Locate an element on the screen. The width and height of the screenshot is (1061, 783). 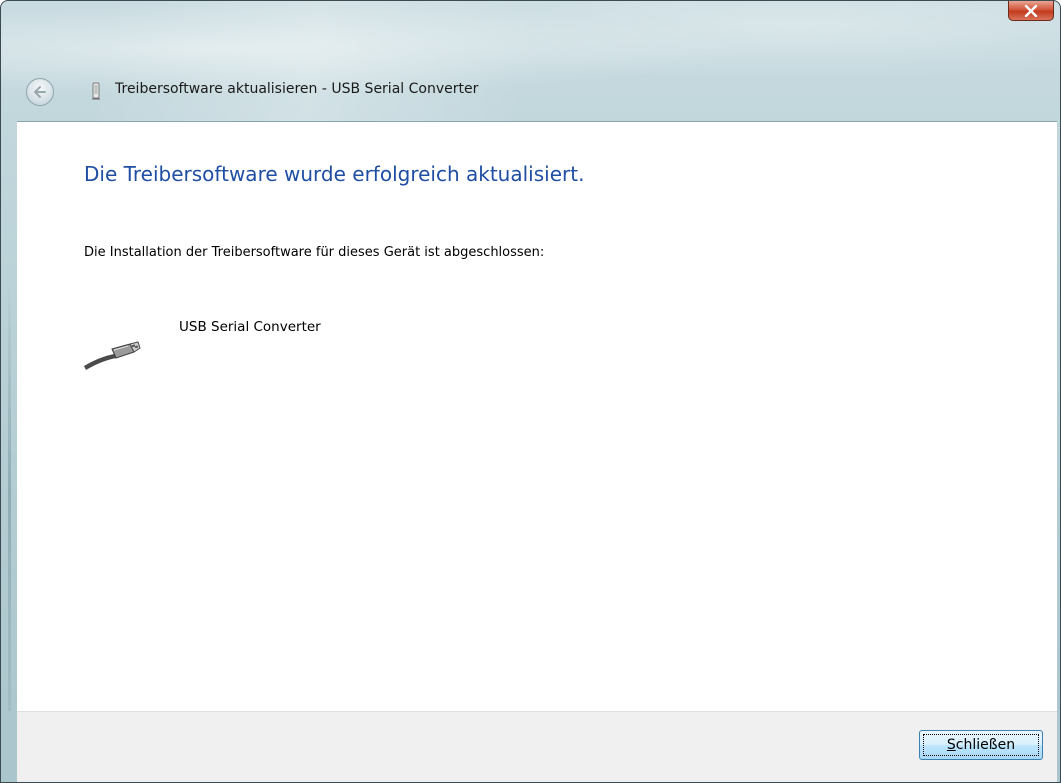
dialog-footer: Schließen is located at coordinates (537, 746).